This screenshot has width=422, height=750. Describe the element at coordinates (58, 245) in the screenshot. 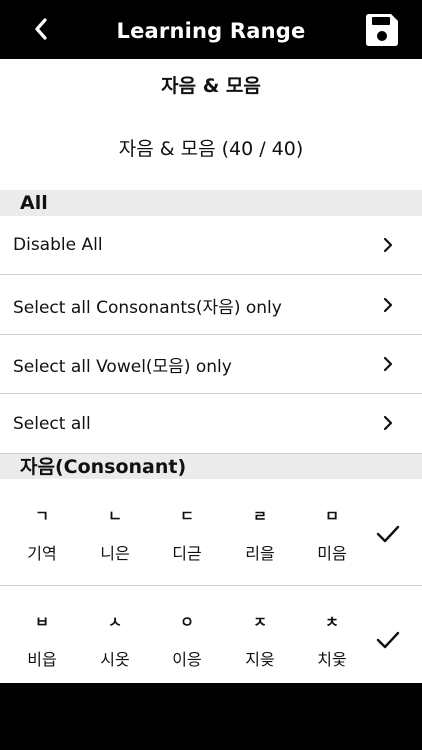

I see `option-label: Disable All` at that location.